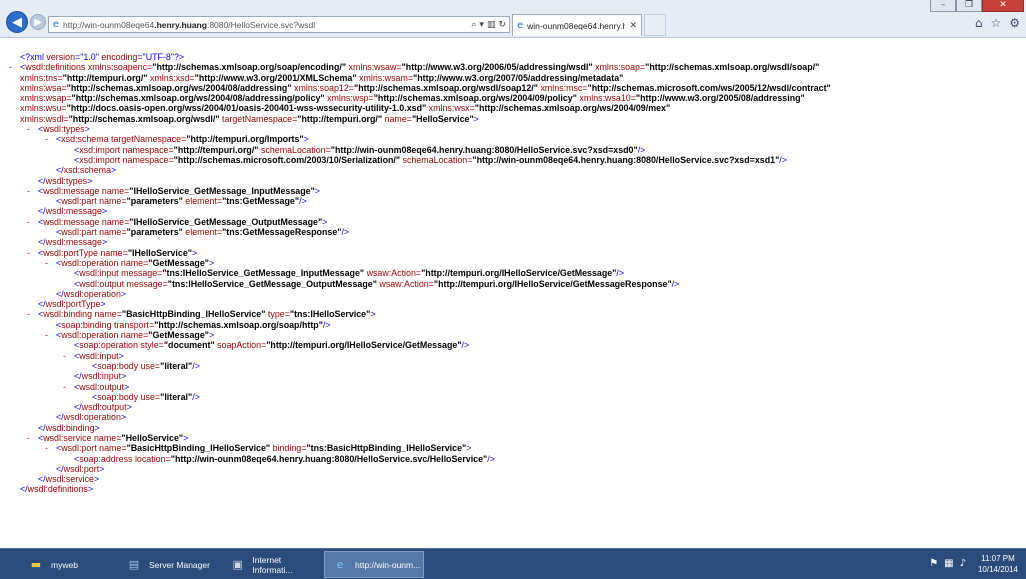 The width and height of the screenshot is (1026, 579). I want to click on xml-token-av: "tns:GetMessageResponse", so click(282, 232).